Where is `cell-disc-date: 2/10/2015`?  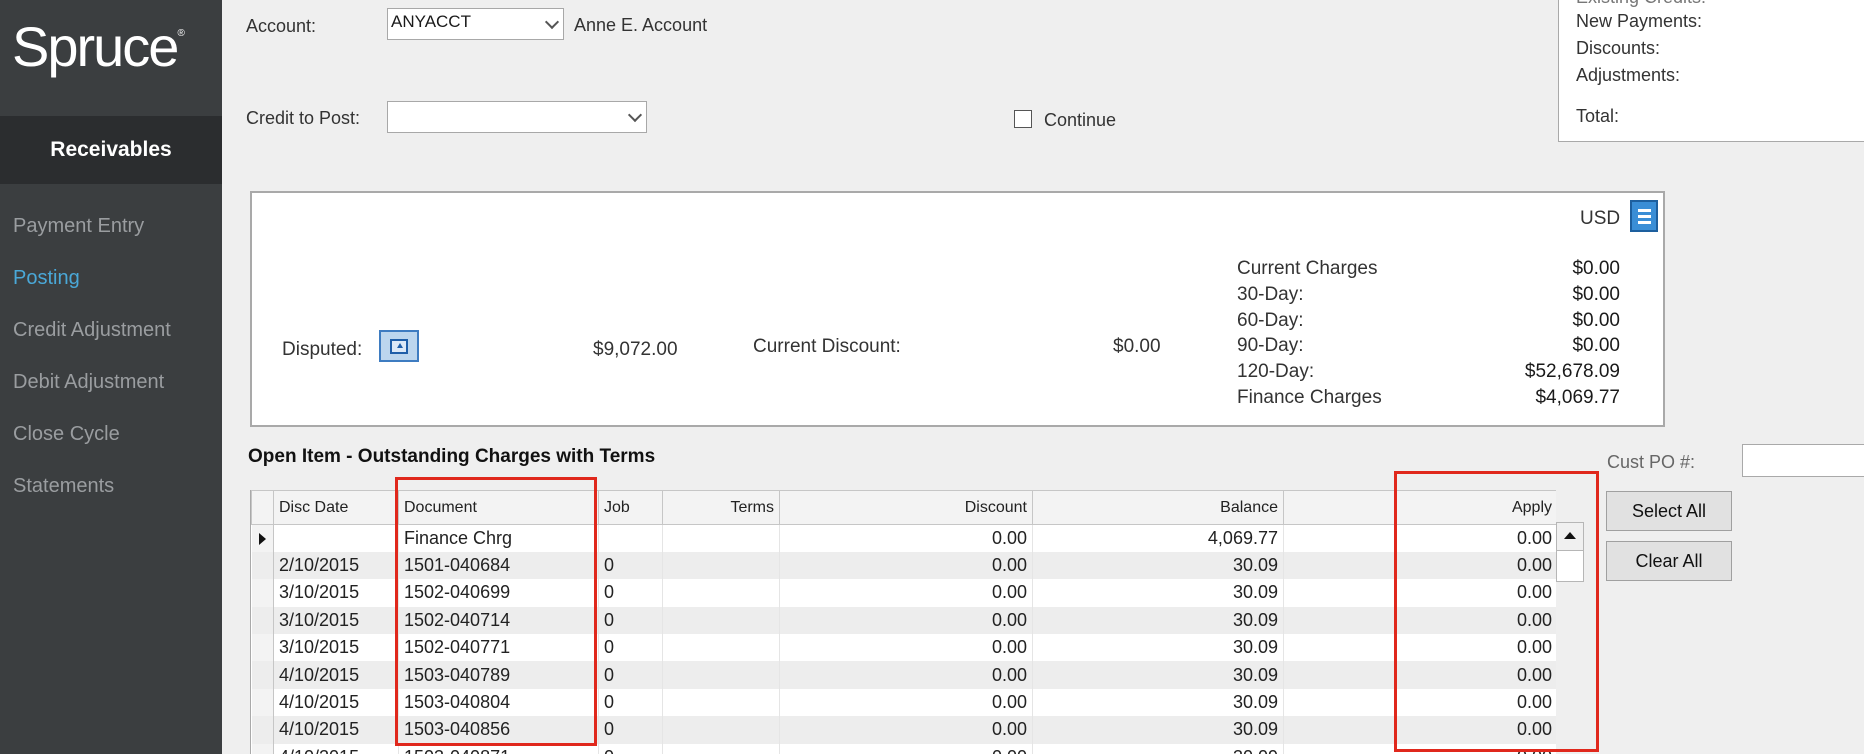
cell-disc-date: 2/10/2015 is located at coordinates (336, 565).